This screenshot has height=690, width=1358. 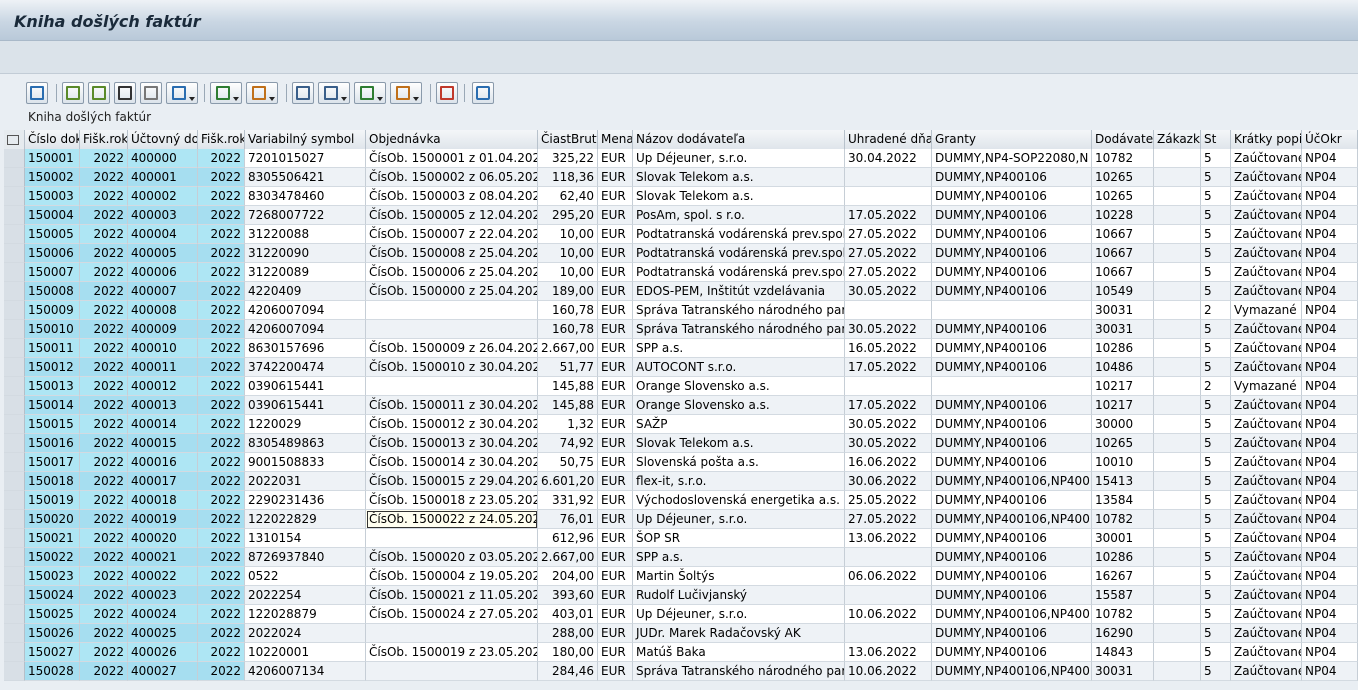 What do you see at coordinates (739, 633) in the screenshot?
I see `cell-supplier-name: JUDr. Marek Radačovský AK` at bounding box center [739, 633].